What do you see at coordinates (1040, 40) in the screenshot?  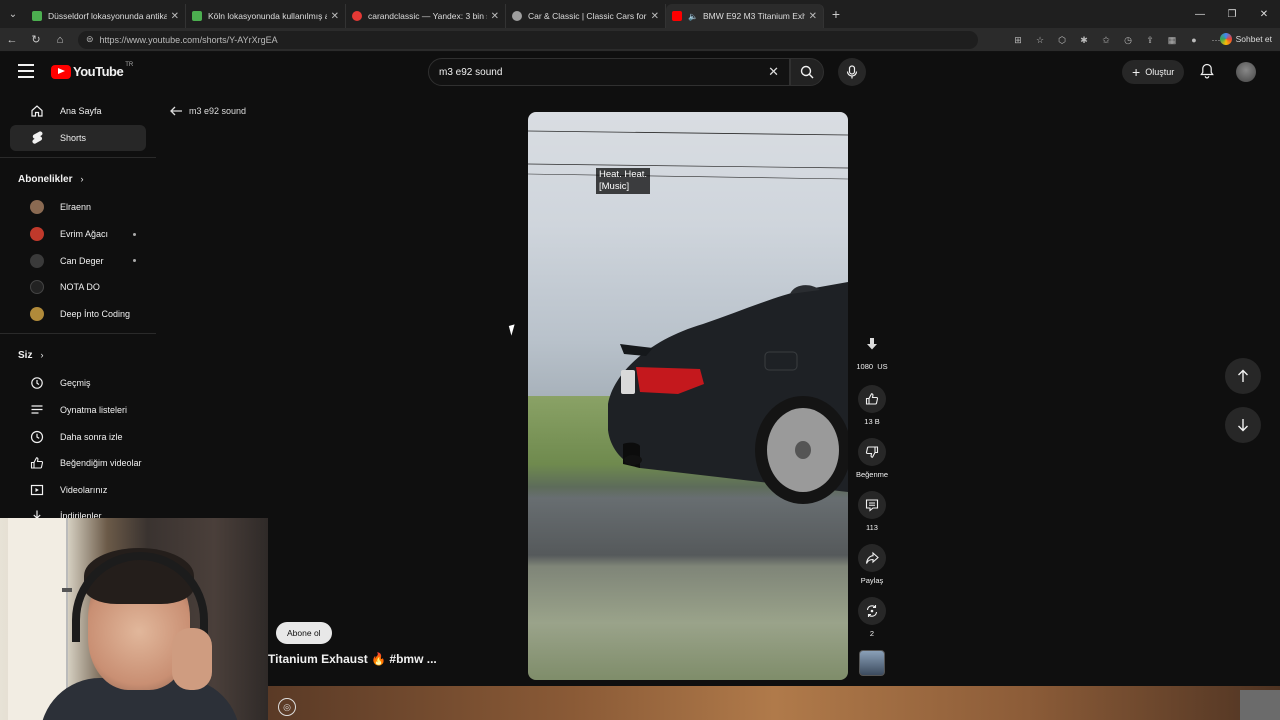 I see `bookmark-star-icon: ☆` at bounding box center [1040, 40].